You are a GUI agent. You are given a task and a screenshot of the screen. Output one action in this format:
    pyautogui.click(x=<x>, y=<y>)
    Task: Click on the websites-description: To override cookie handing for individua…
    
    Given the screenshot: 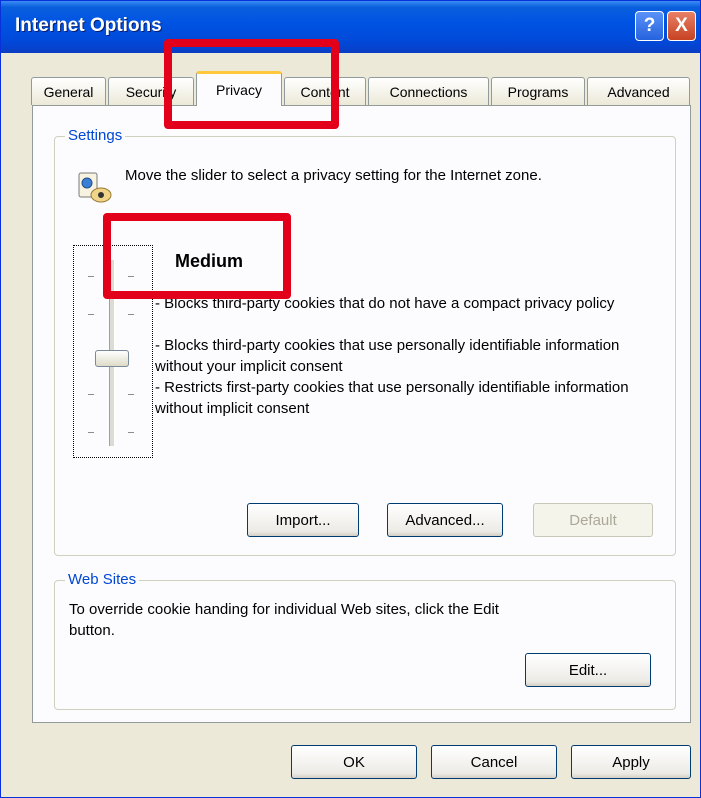 What is the action you would take?
    pyautogui.click(x=284, y=620)
    